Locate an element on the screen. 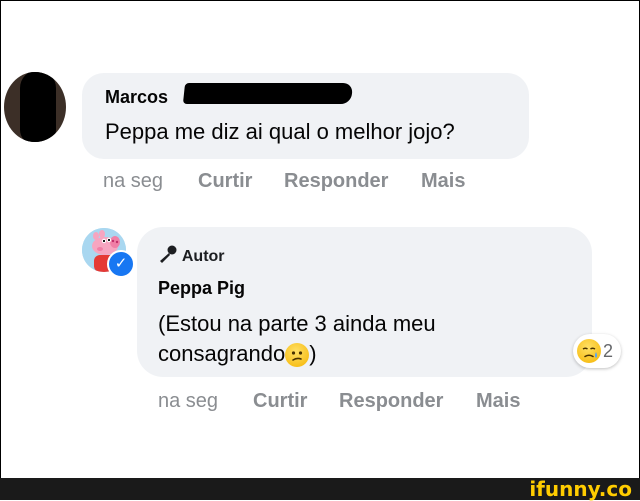 The height and width of the screenshot is (501, 640). name-redaction-bar is located at coordinates (268, 93).